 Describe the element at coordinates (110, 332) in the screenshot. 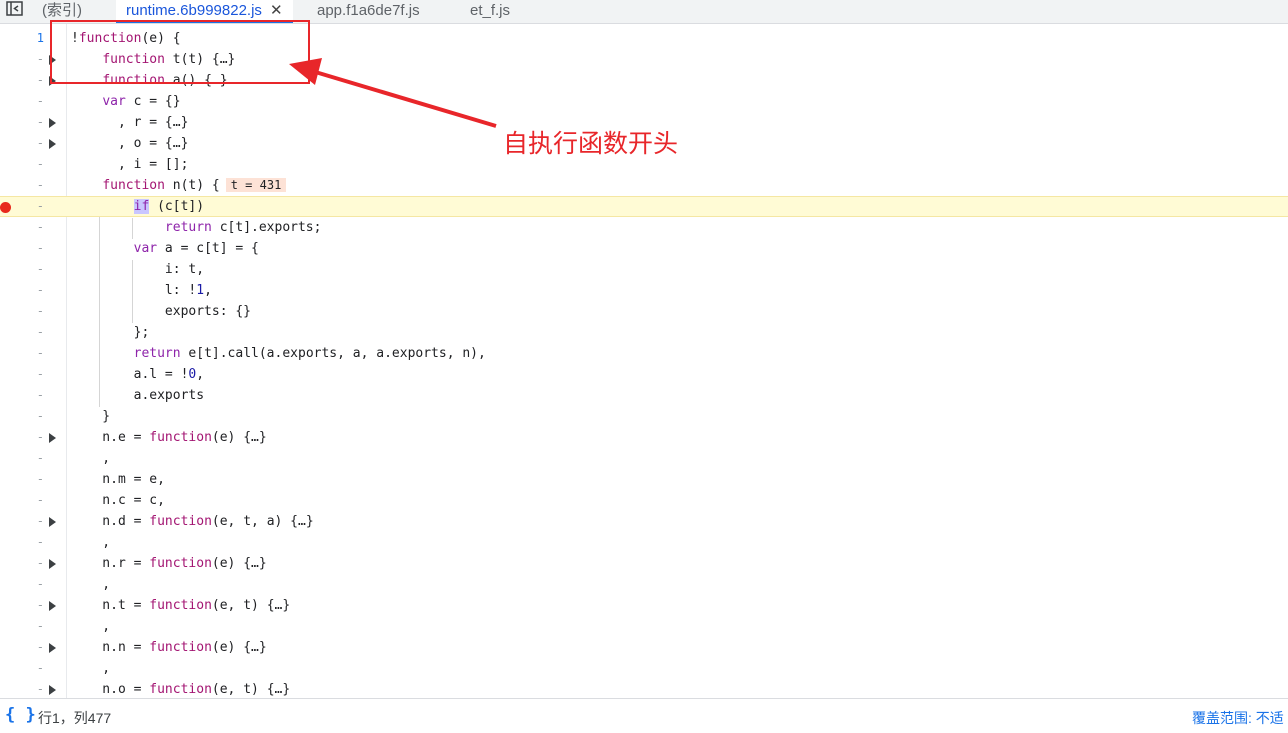

I see `code-text: };` at that location.